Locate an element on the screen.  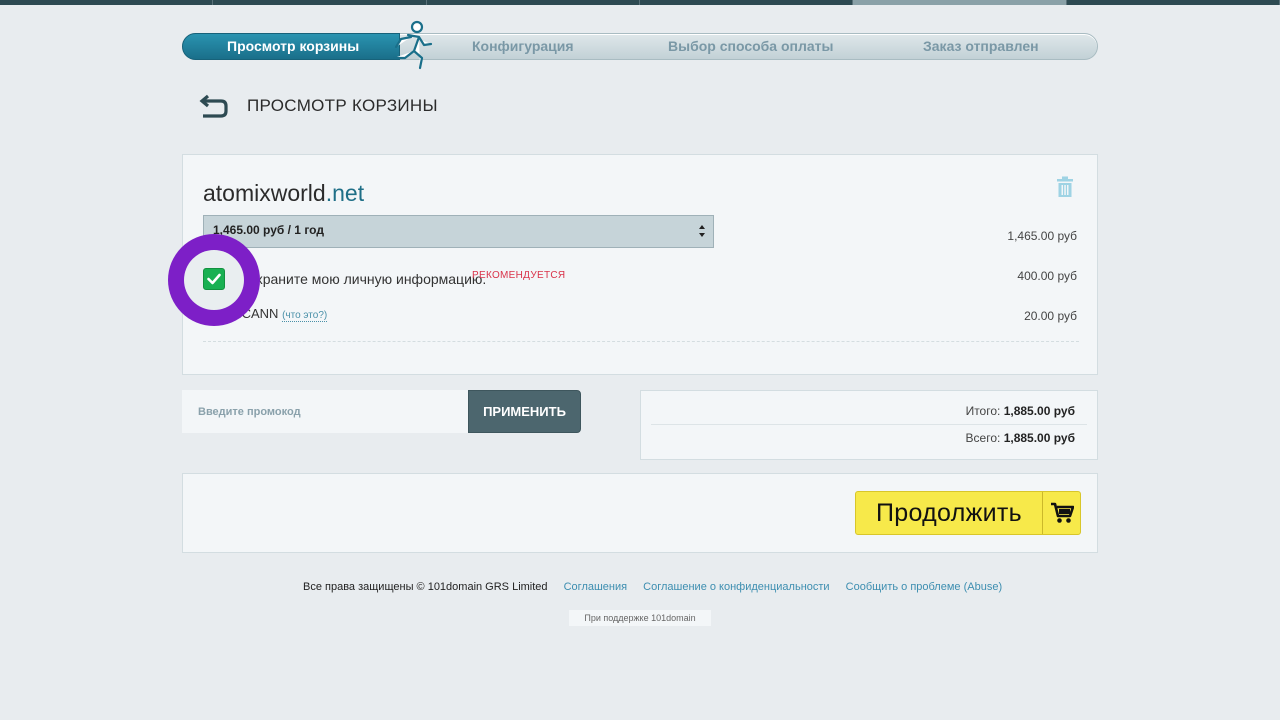
icann-fee-row: ICANN (что это?) is located at coordinates (283, 314).